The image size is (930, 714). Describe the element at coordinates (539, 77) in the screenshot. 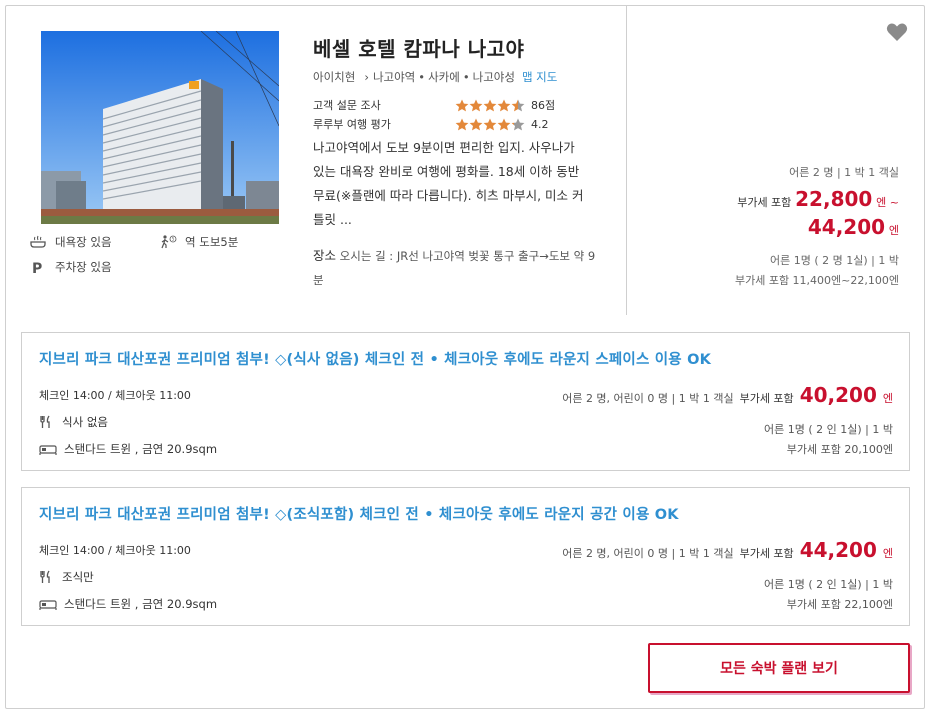

I see `map-link: 맵 지도` at that location.